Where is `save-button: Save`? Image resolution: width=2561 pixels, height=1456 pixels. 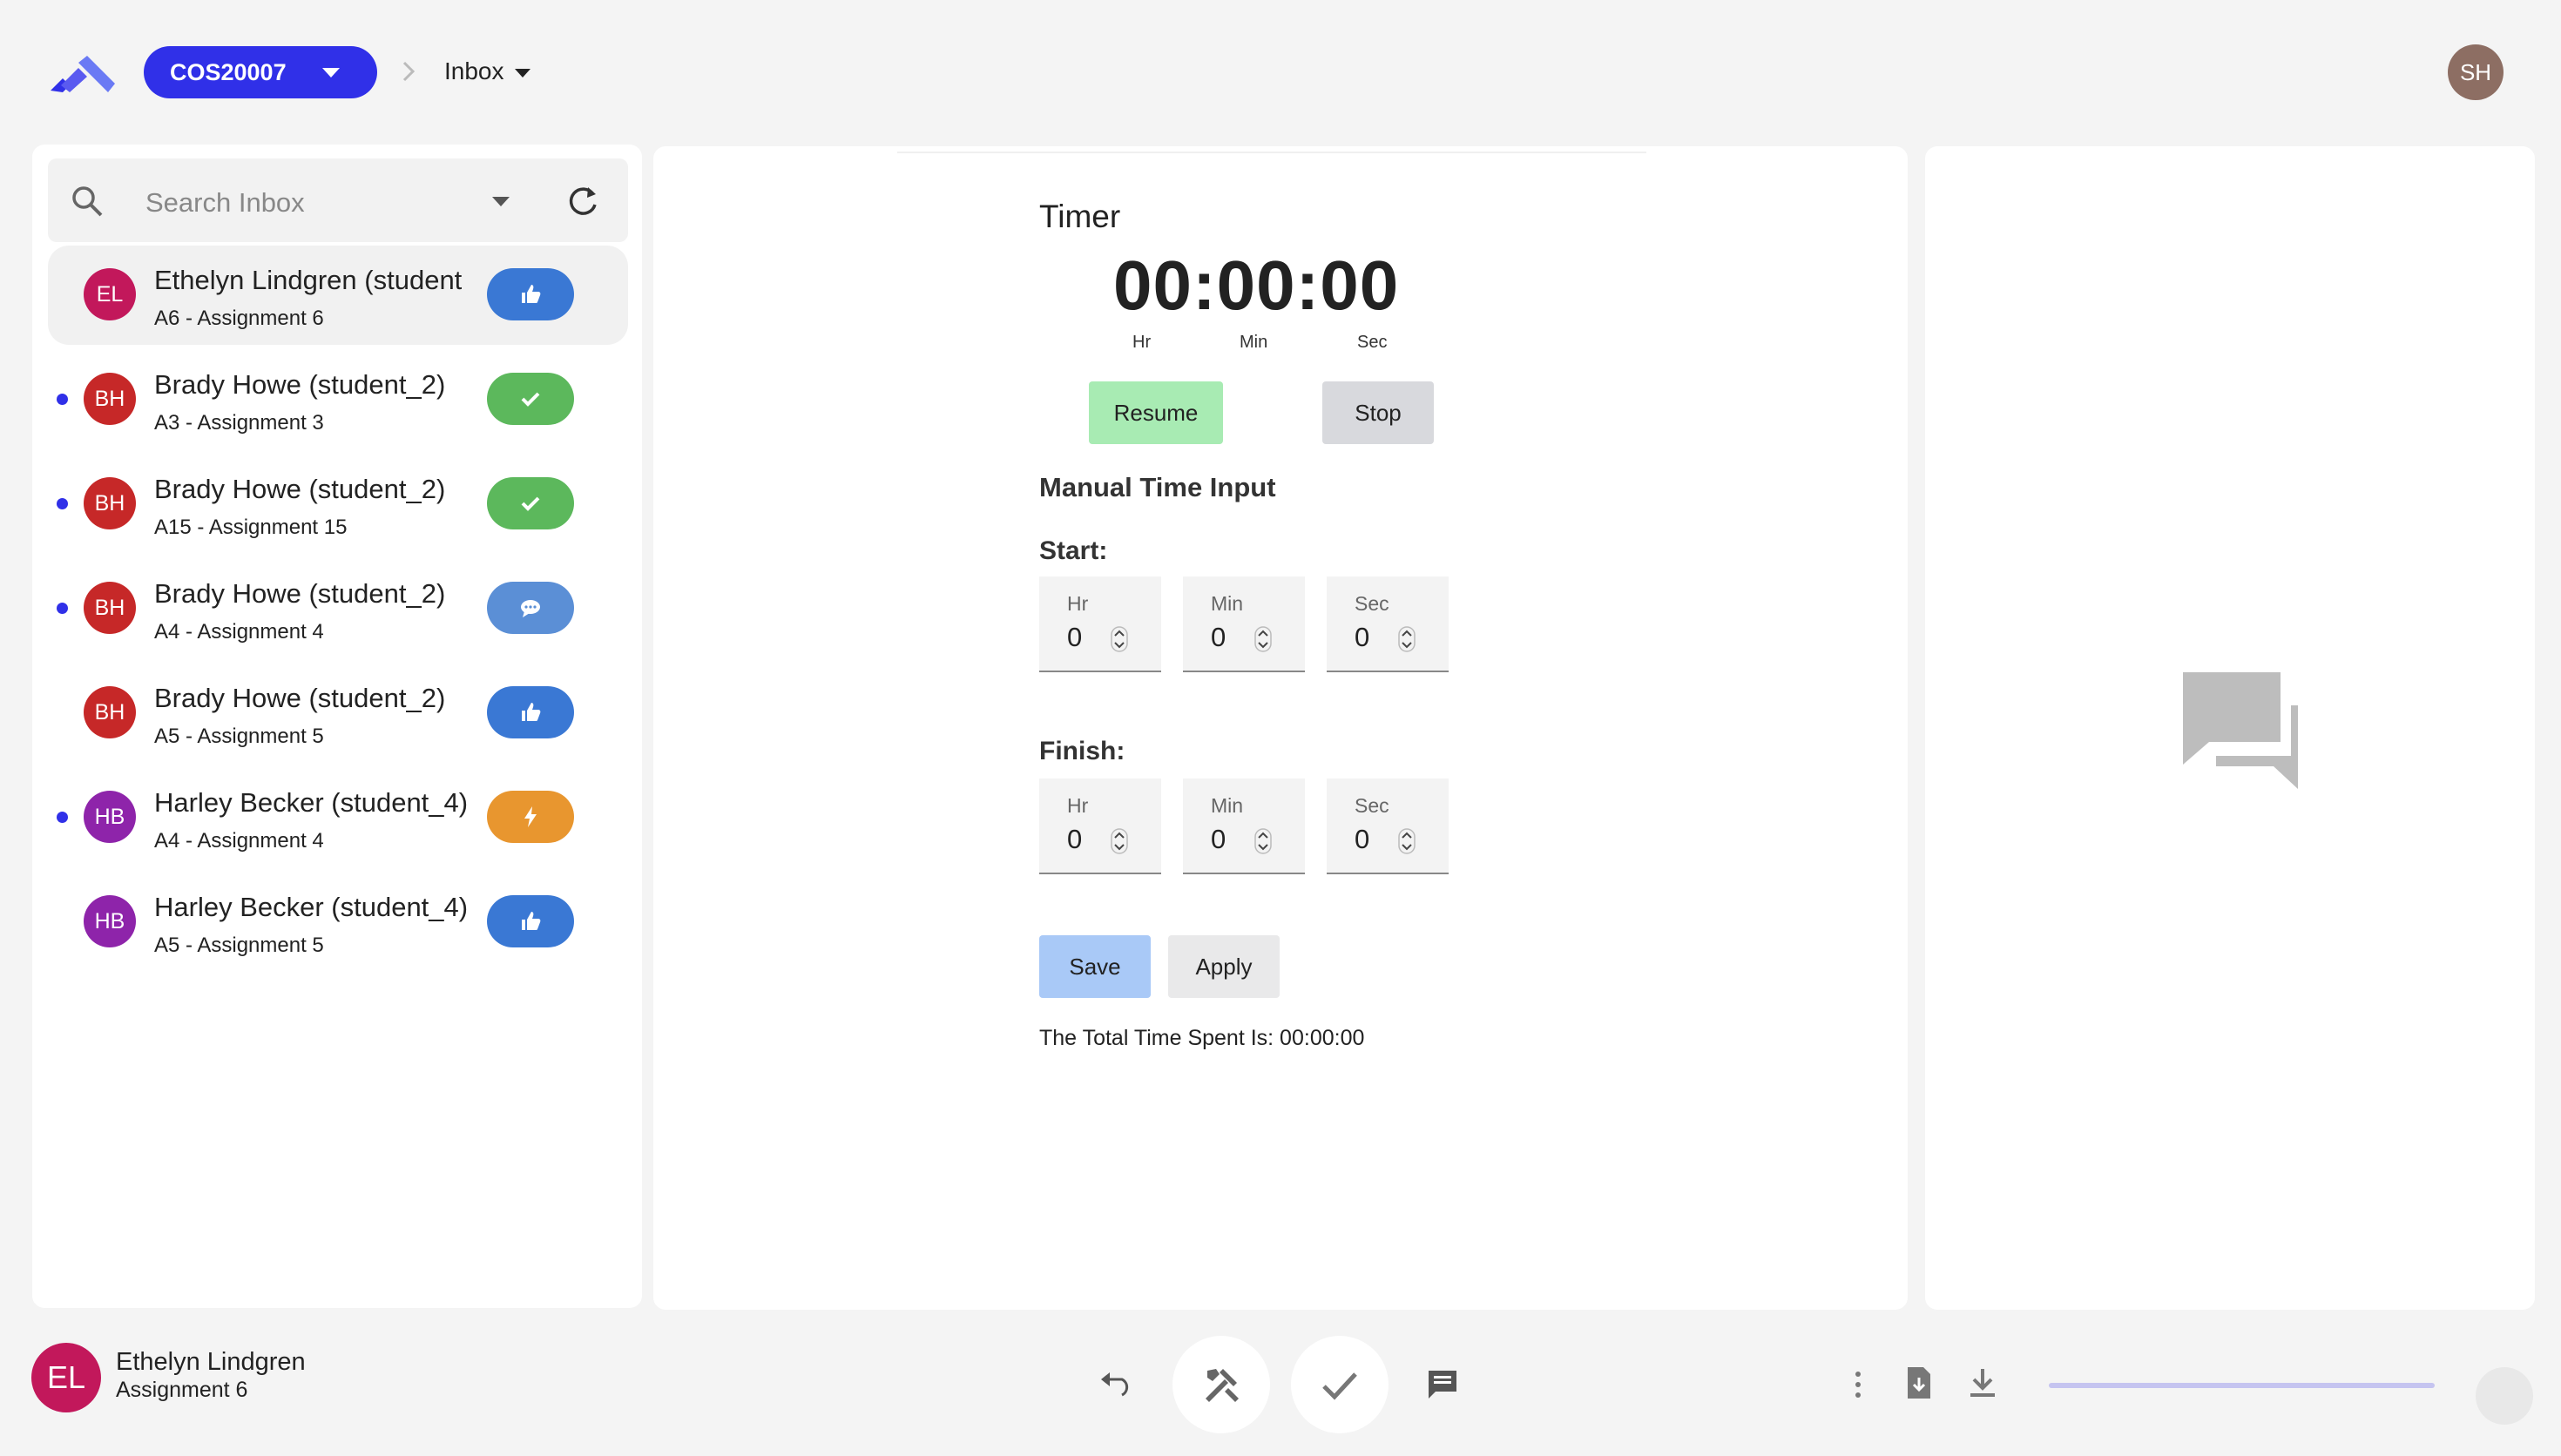
save-button: Save is located at coordinates (1095, 966).